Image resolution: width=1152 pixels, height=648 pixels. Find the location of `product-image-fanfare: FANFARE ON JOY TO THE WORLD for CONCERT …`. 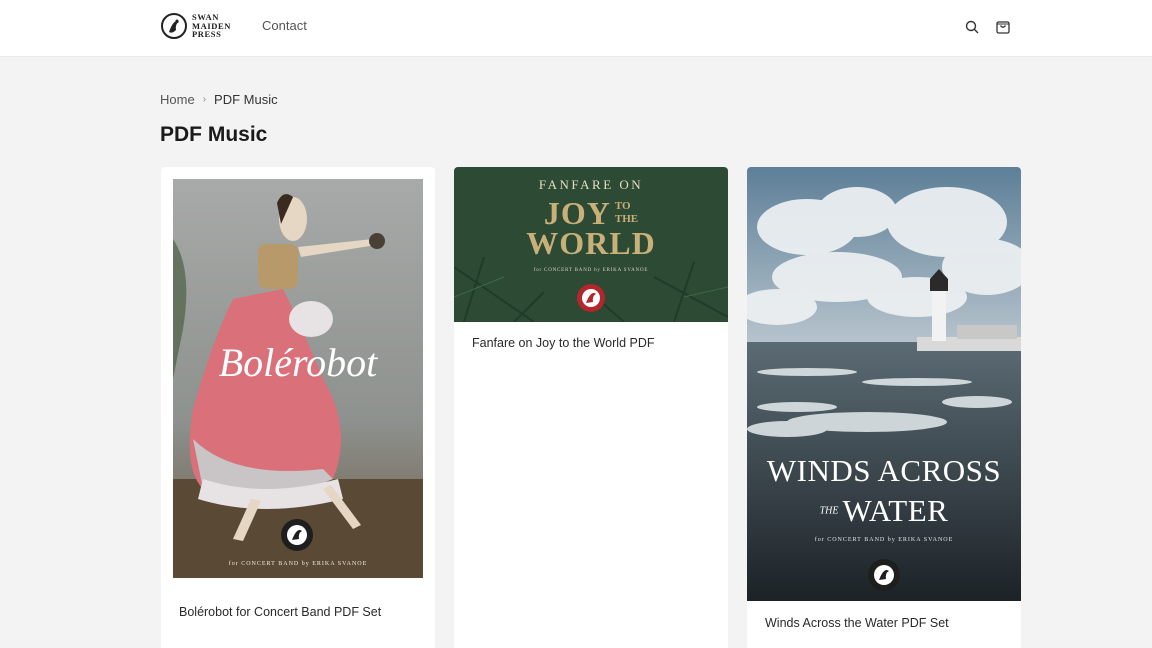

product-image-fanfare: FANFARE ON JOY TO THE WORLD for CONCERT … is located at coordinates (591, 244).